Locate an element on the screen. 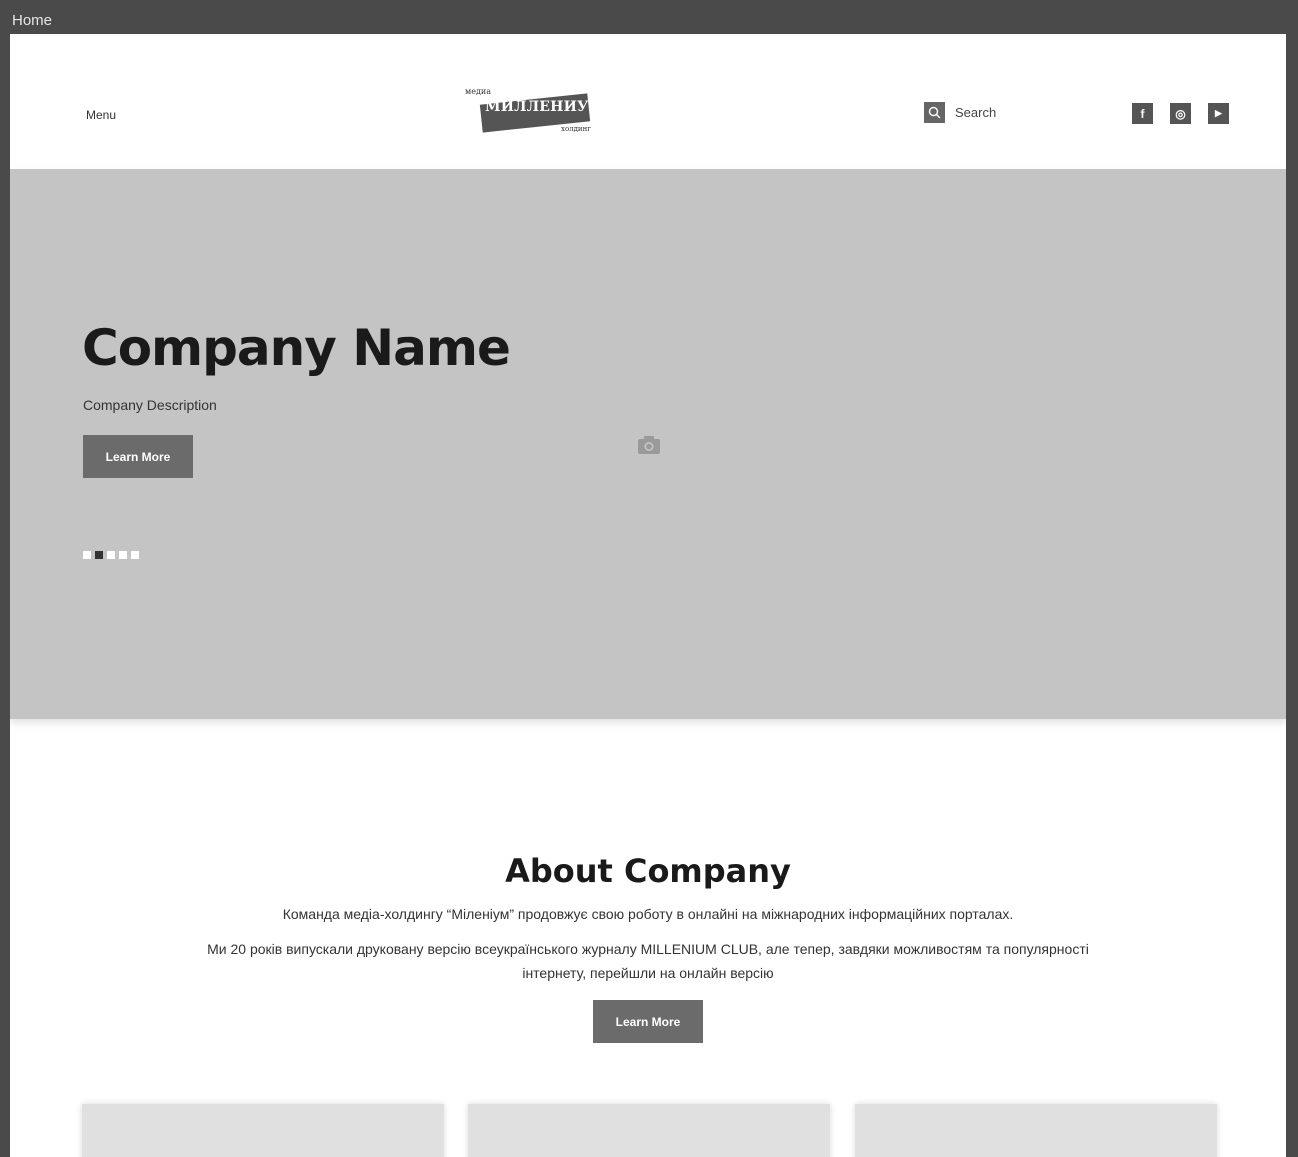 This screenshot has width=1298, height=1157. hero-learn-more-button: Learn More is located at coordinates (138, 456).